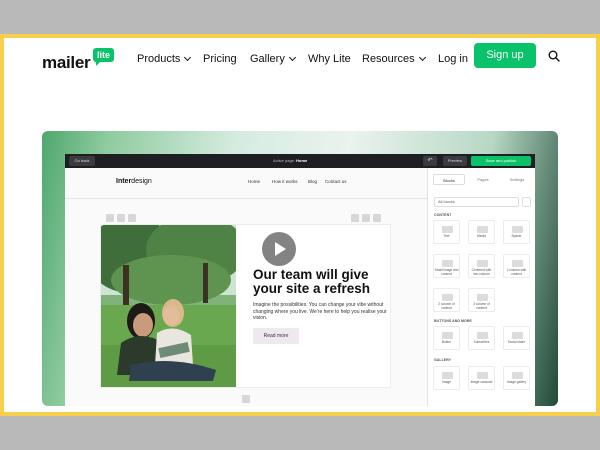  I want to click on hero-headline: Our team will give your site a refresh, so click(323, 282).